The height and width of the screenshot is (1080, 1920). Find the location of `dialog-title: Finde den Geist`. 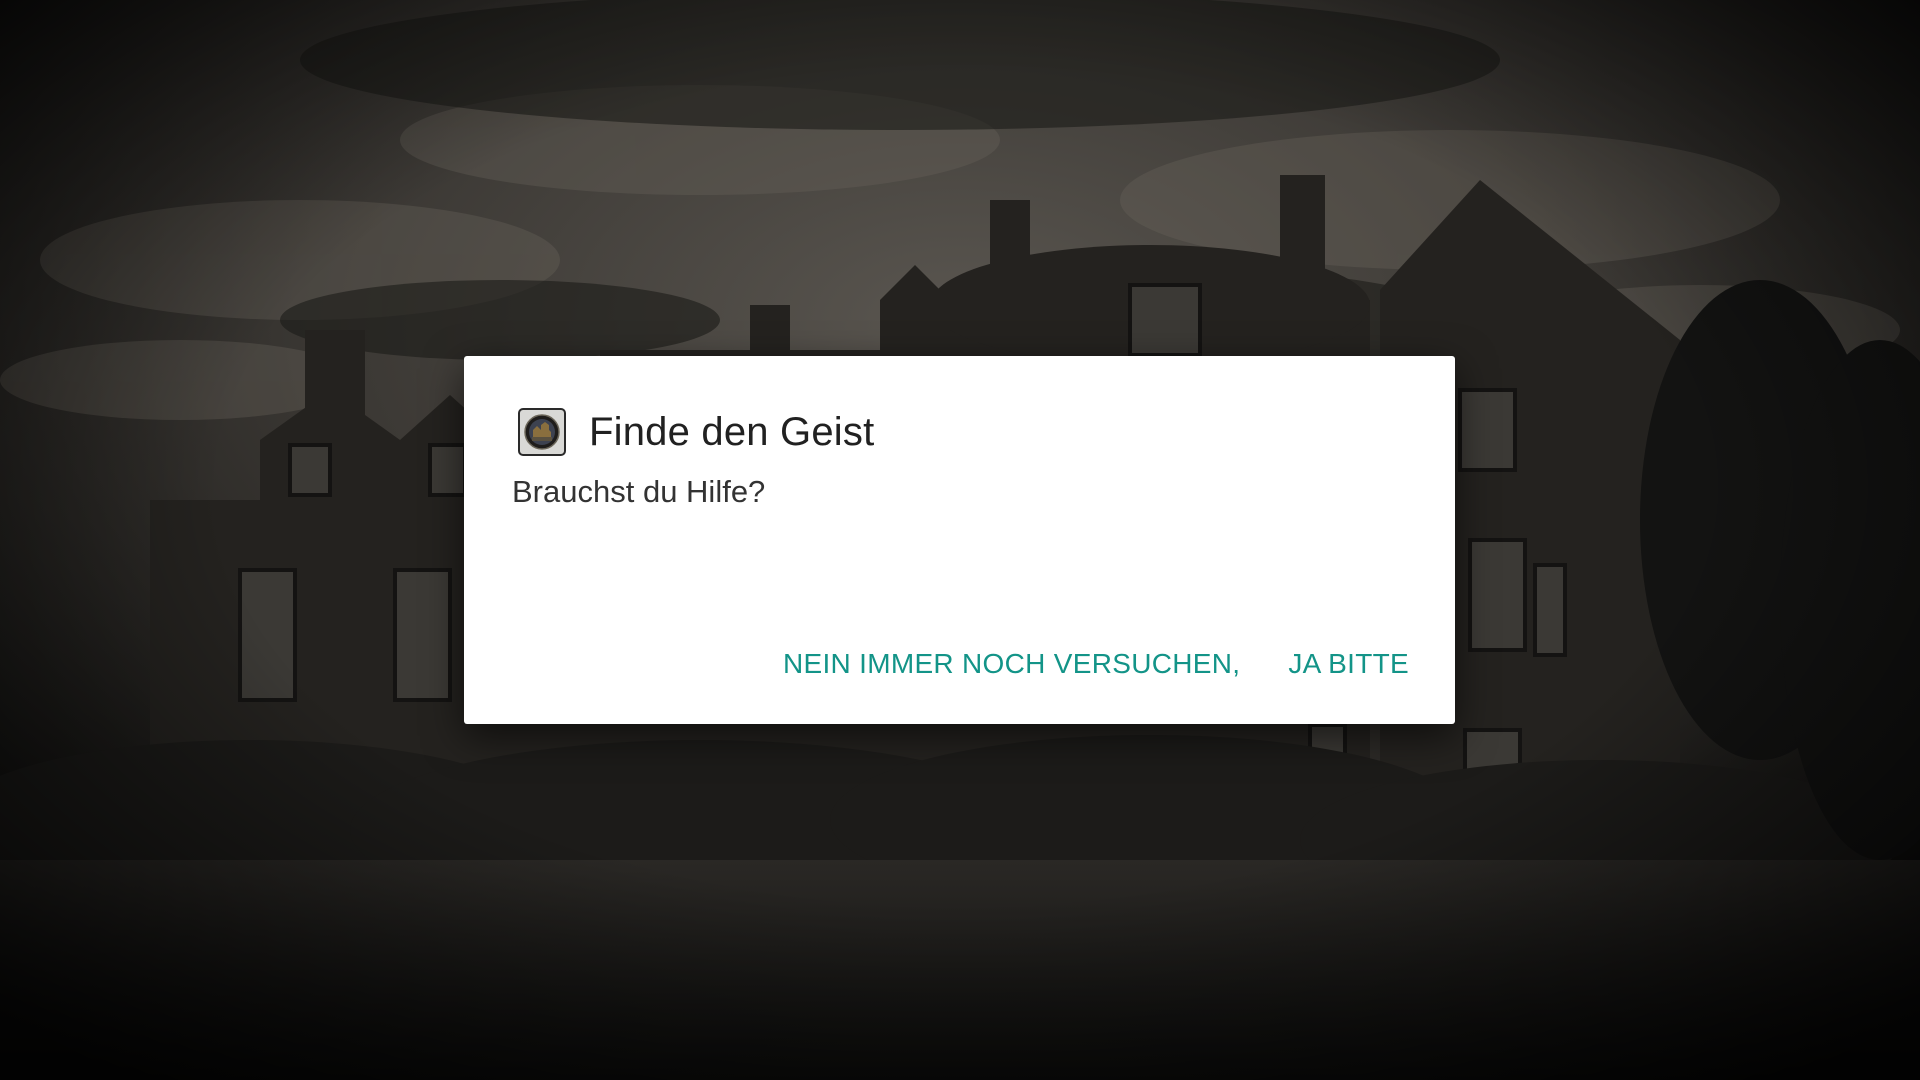

dialog-title: Finde den Geist is located at coordinates (732, 431).